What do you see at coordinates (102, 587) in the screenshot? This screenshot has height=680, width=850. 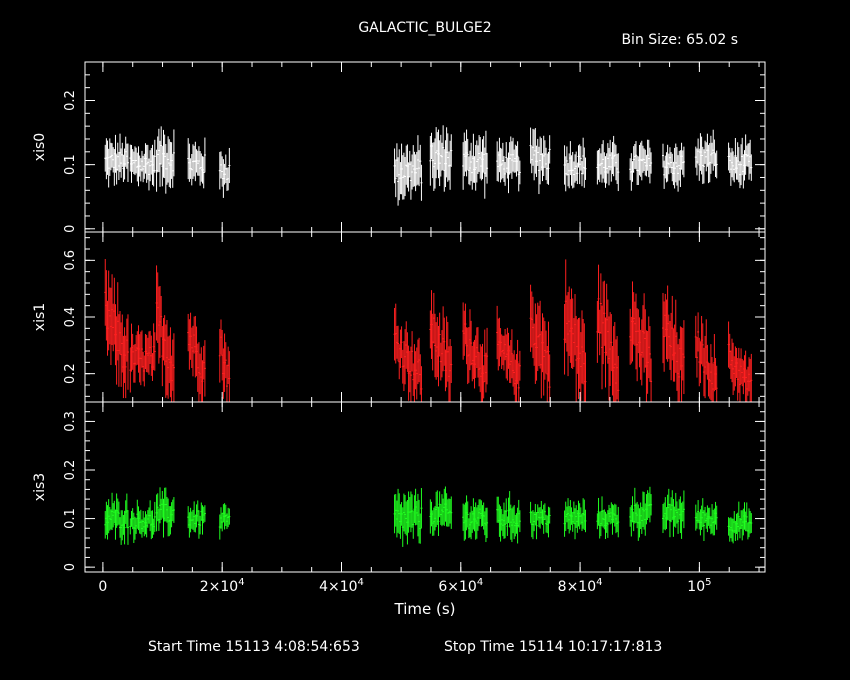 I see `x-tick-label: 0` at bounding box center [102, 587].